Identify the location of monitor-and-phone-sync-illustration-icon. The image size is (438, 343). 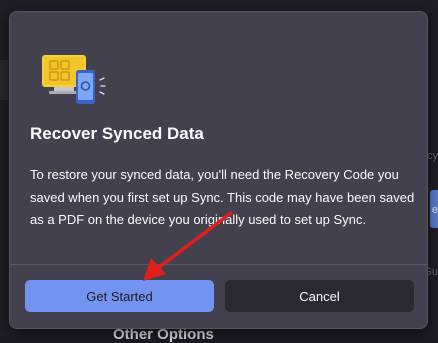
(76, 81).